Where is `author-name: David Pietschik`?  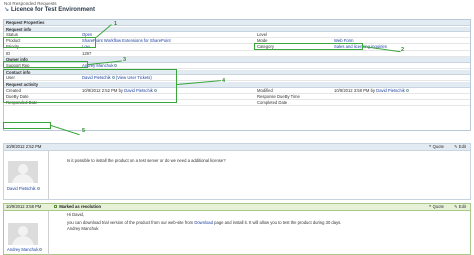
author-name: David Pietschik is located at coordinates (21, 188).